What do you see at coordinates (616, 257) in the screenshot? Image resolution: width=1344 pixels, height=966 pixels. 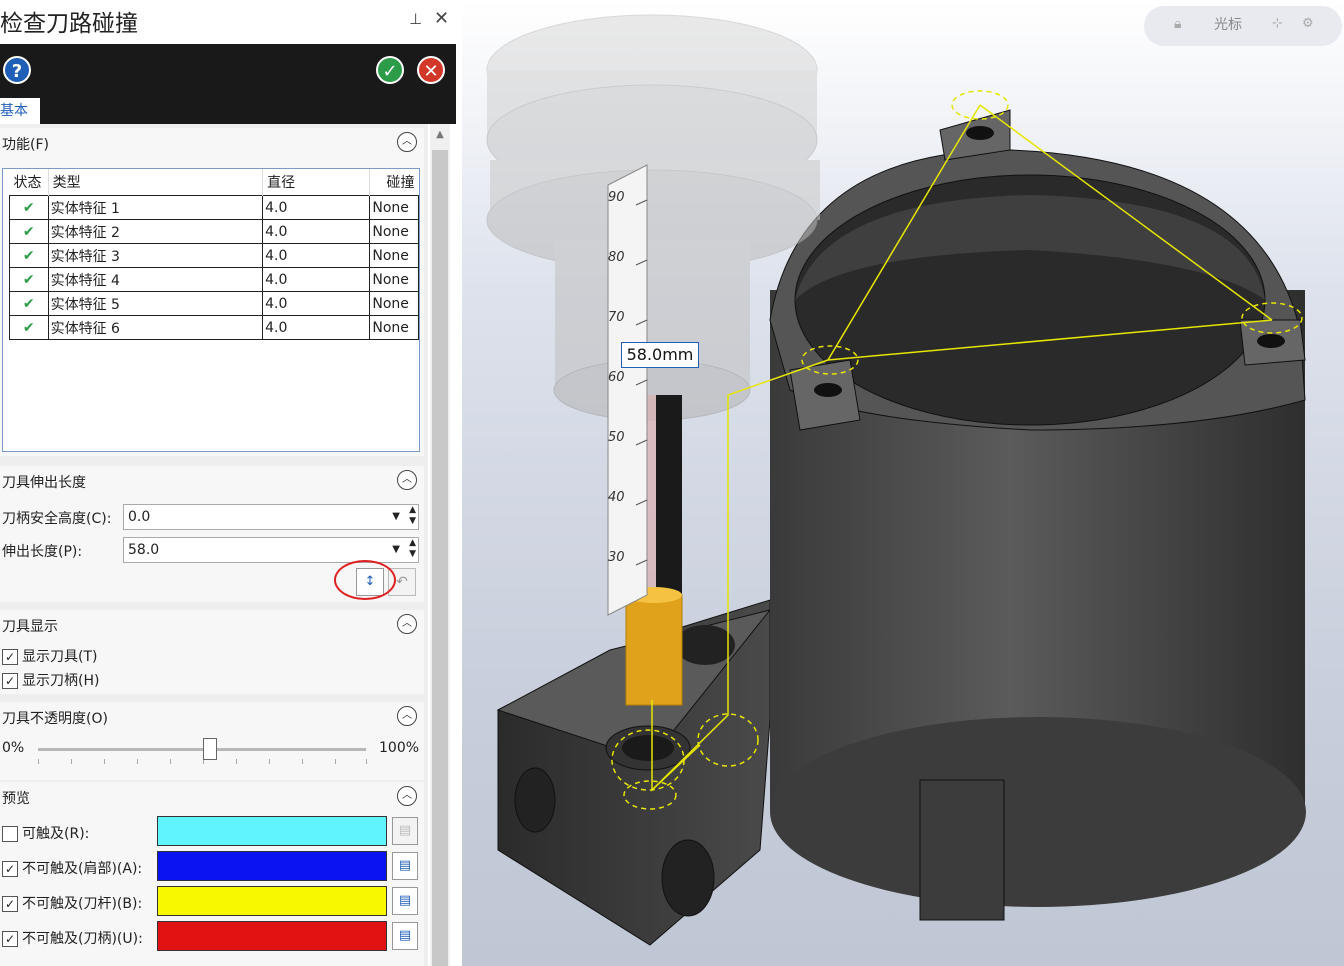 I see `ruler-tick-label: 80` at bounding box center [616, 257].